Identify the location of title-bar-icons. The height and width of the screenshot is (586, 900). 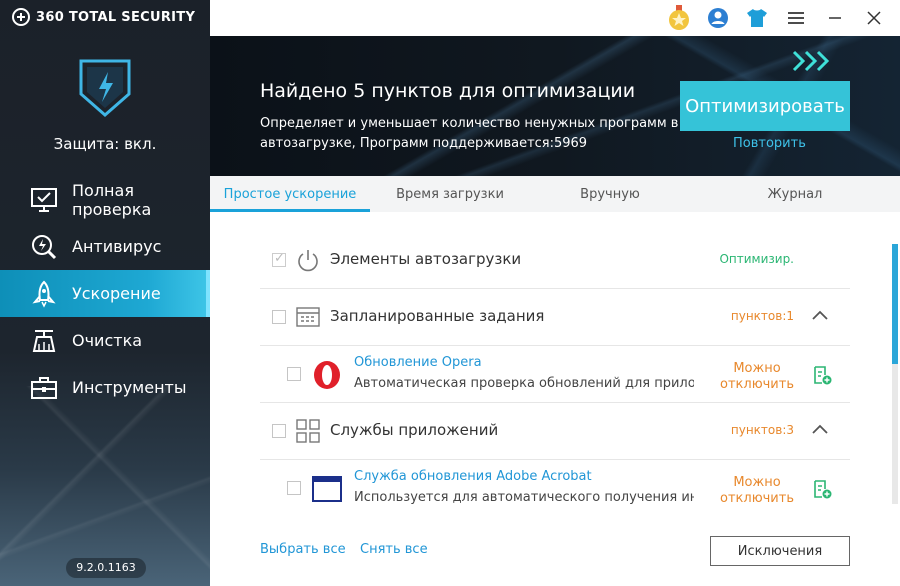
(776, 17).